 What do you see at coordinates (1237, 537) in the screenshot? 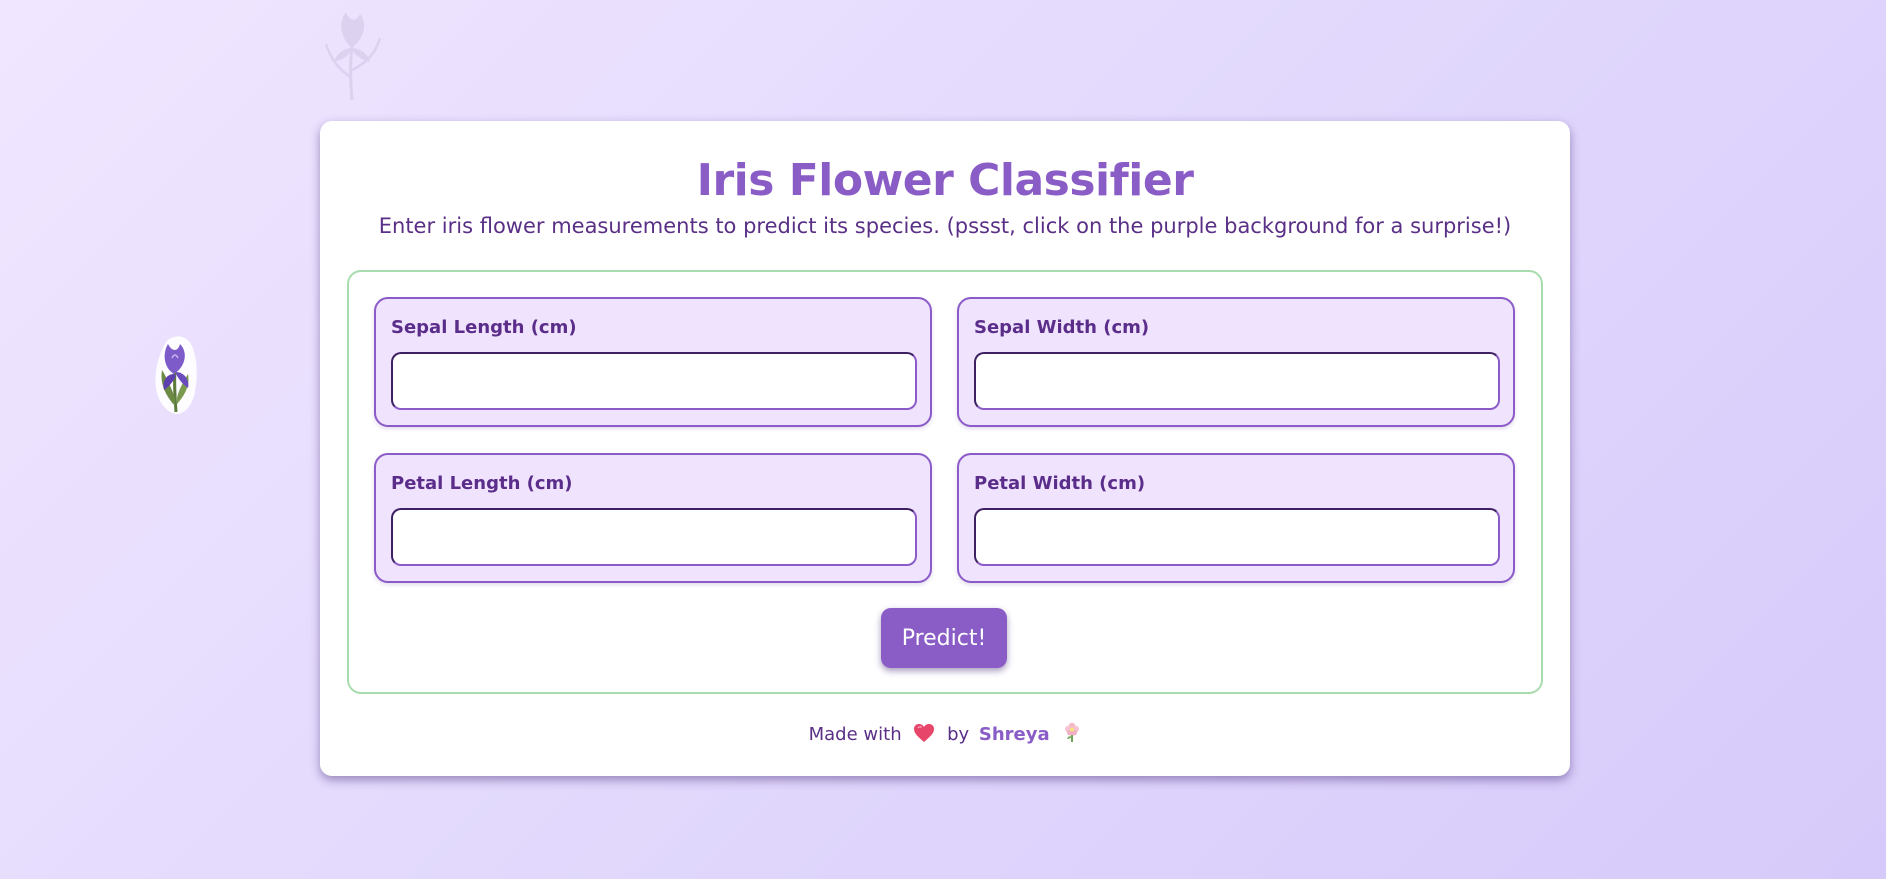
I see `petal-width-input` at bounding box center [1237, 537].